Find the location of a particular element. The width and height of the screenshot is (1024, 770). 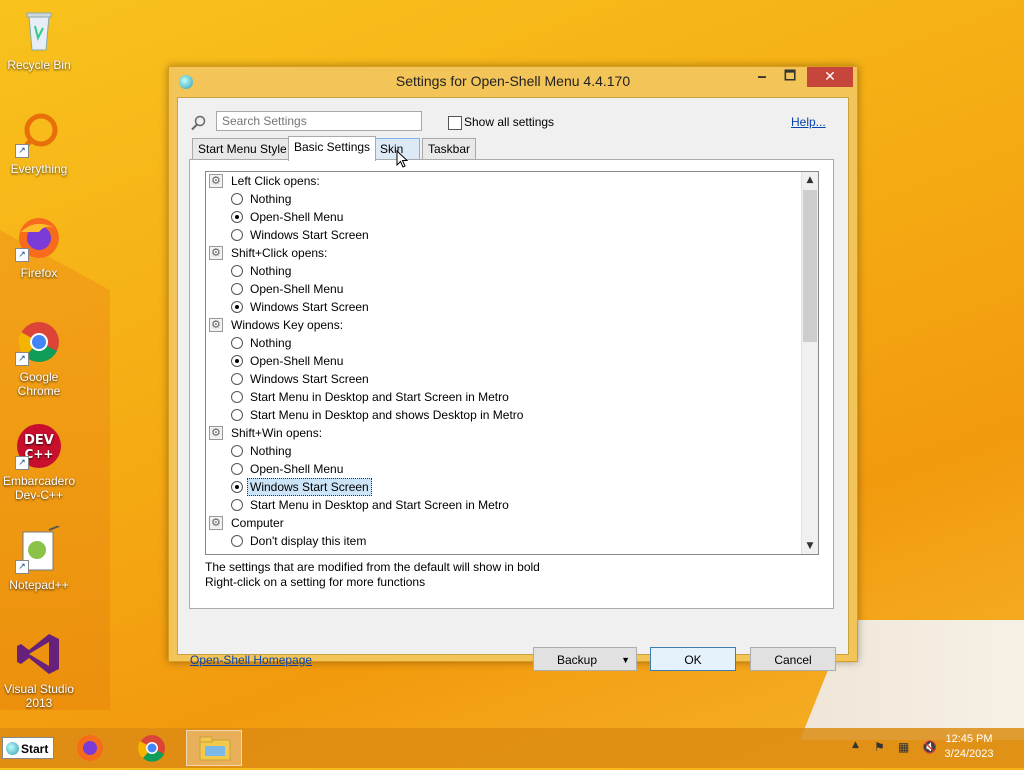

desktop-icon-label: Embarcadero Dev-C++ is located at coordinates (39, 488).